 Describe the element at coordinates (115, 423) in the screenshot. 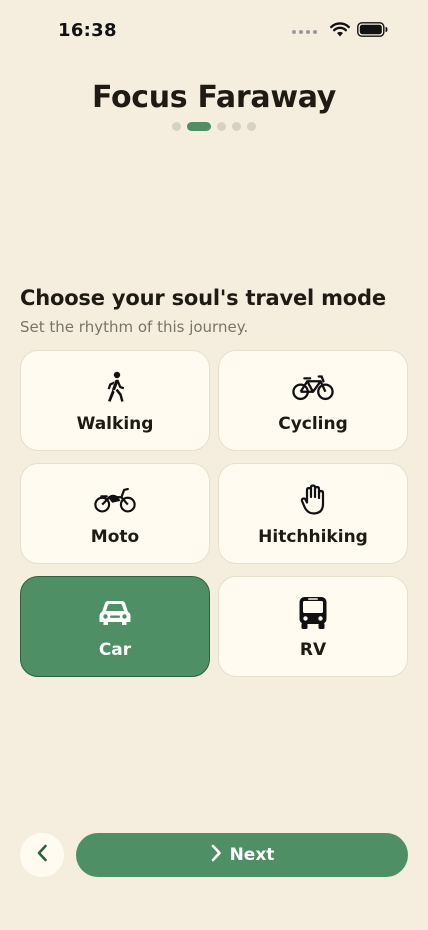

I see `mode-label: Walking` at that location.